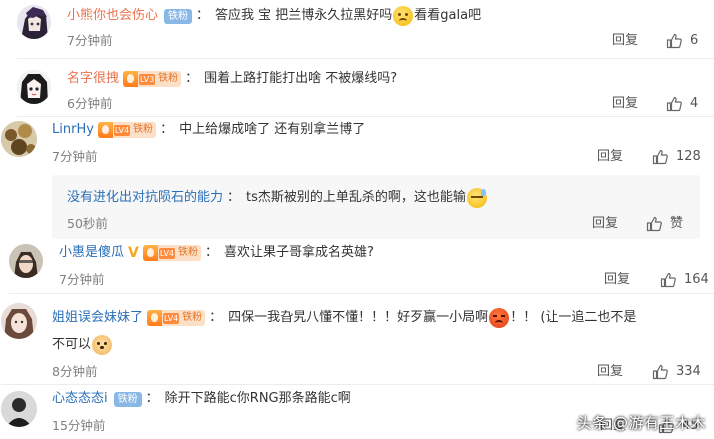 This screenshot has width=714, height=439. I want to click on comment-text: 围着上路打能打出啥 不被爆线吗?, so click(301, 78).